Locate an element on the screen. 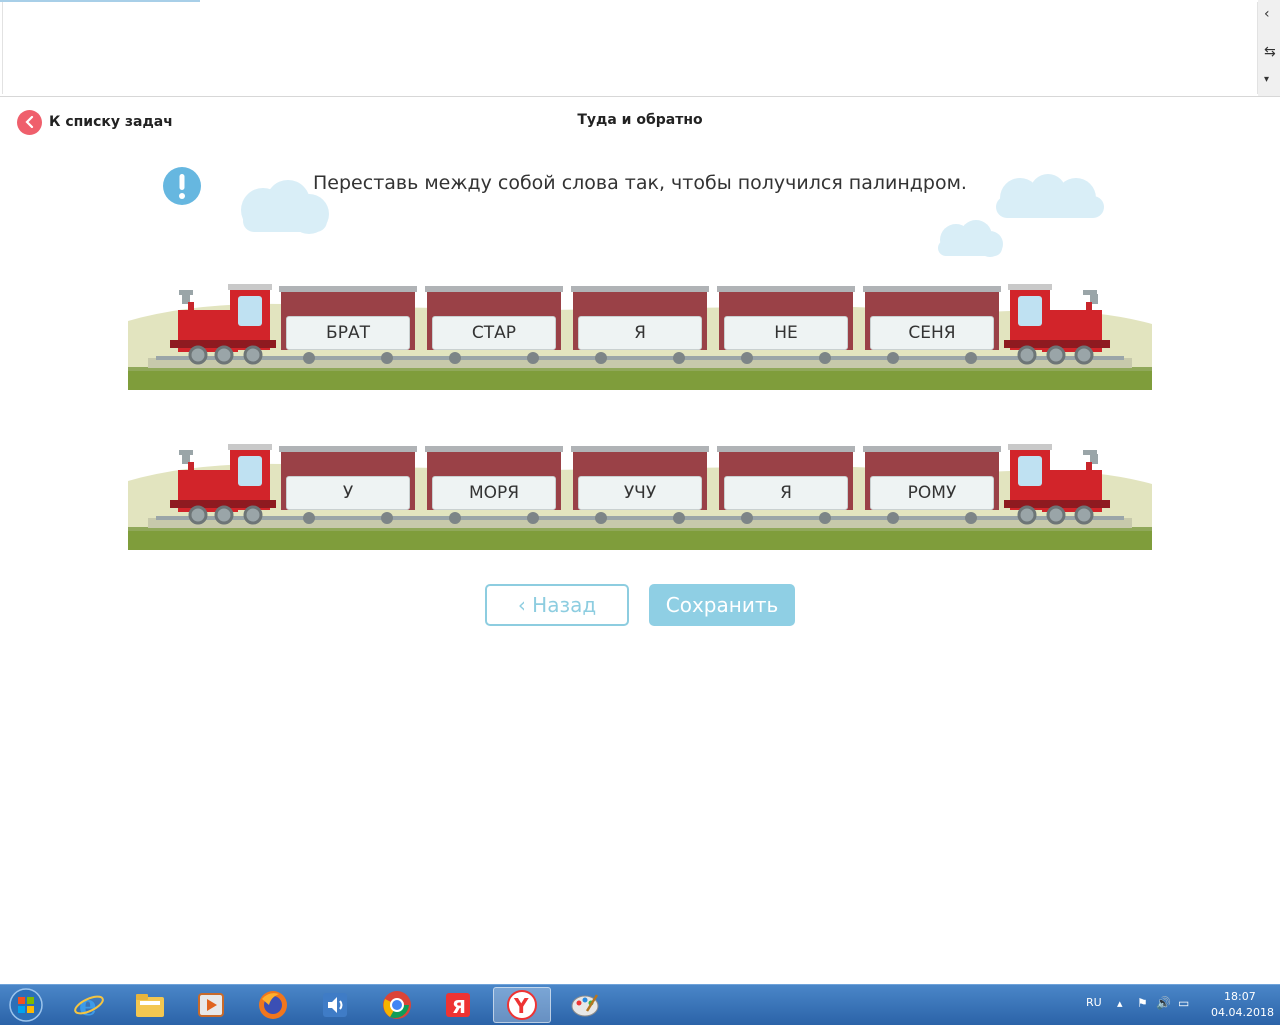 The image size is (1280, 1025). clock-date: 04.04.2018 is located at coordinates (1242, 1012).